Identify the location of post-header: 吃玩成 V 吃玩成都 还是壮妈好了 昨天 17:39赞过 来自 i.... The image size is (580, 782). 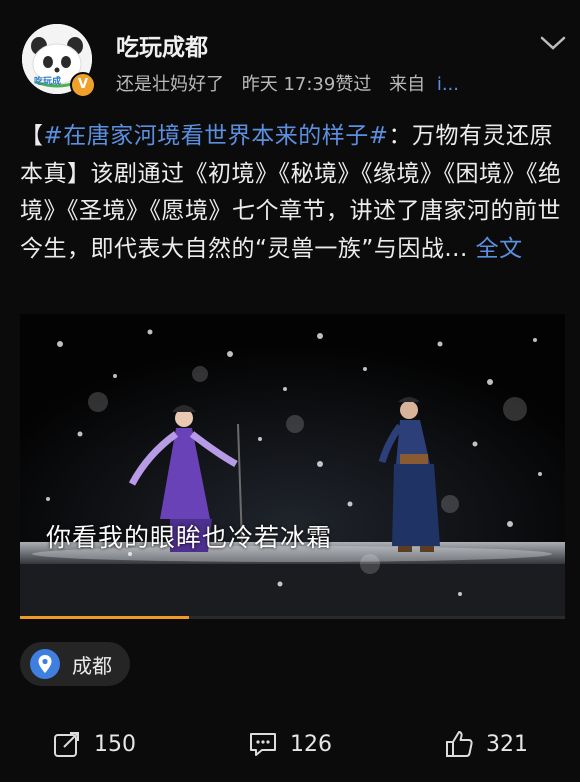
(290, 54).